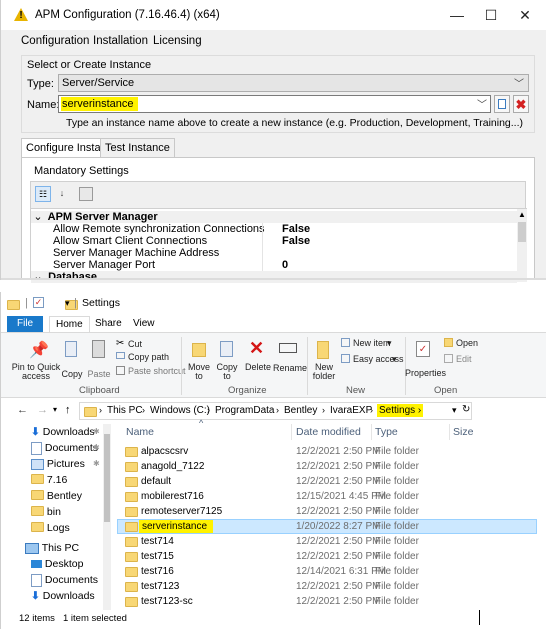 The width and height of the screenshot is (546, 629). I want to click on tab-home: Home, so click(69, 324).